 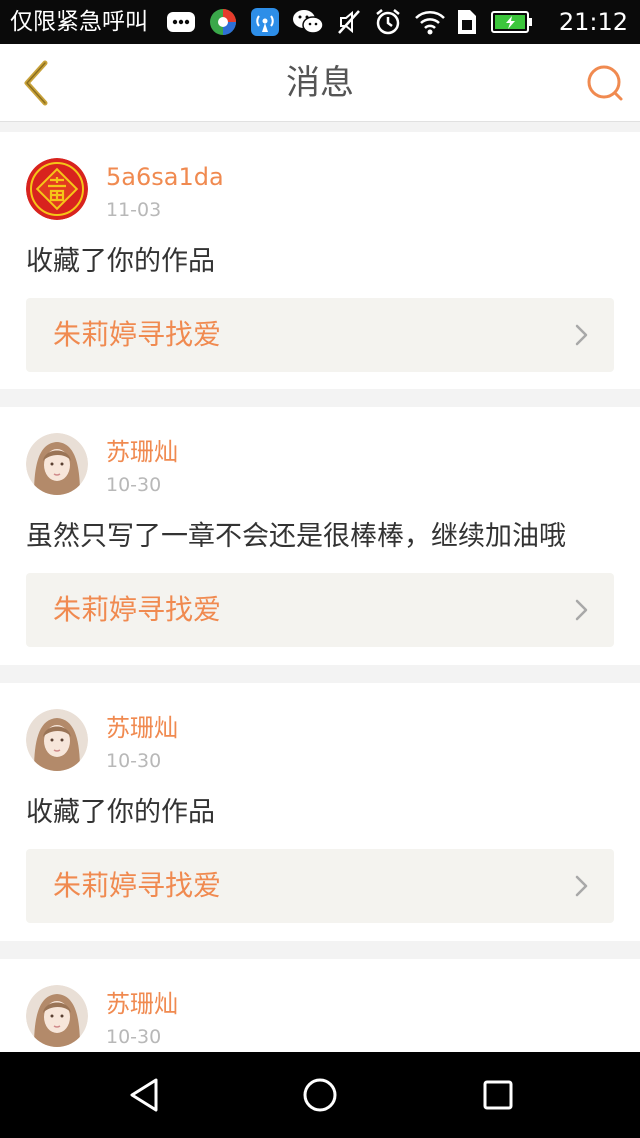 I want to click on nav-recents-button, so click(x=498, y=1095).